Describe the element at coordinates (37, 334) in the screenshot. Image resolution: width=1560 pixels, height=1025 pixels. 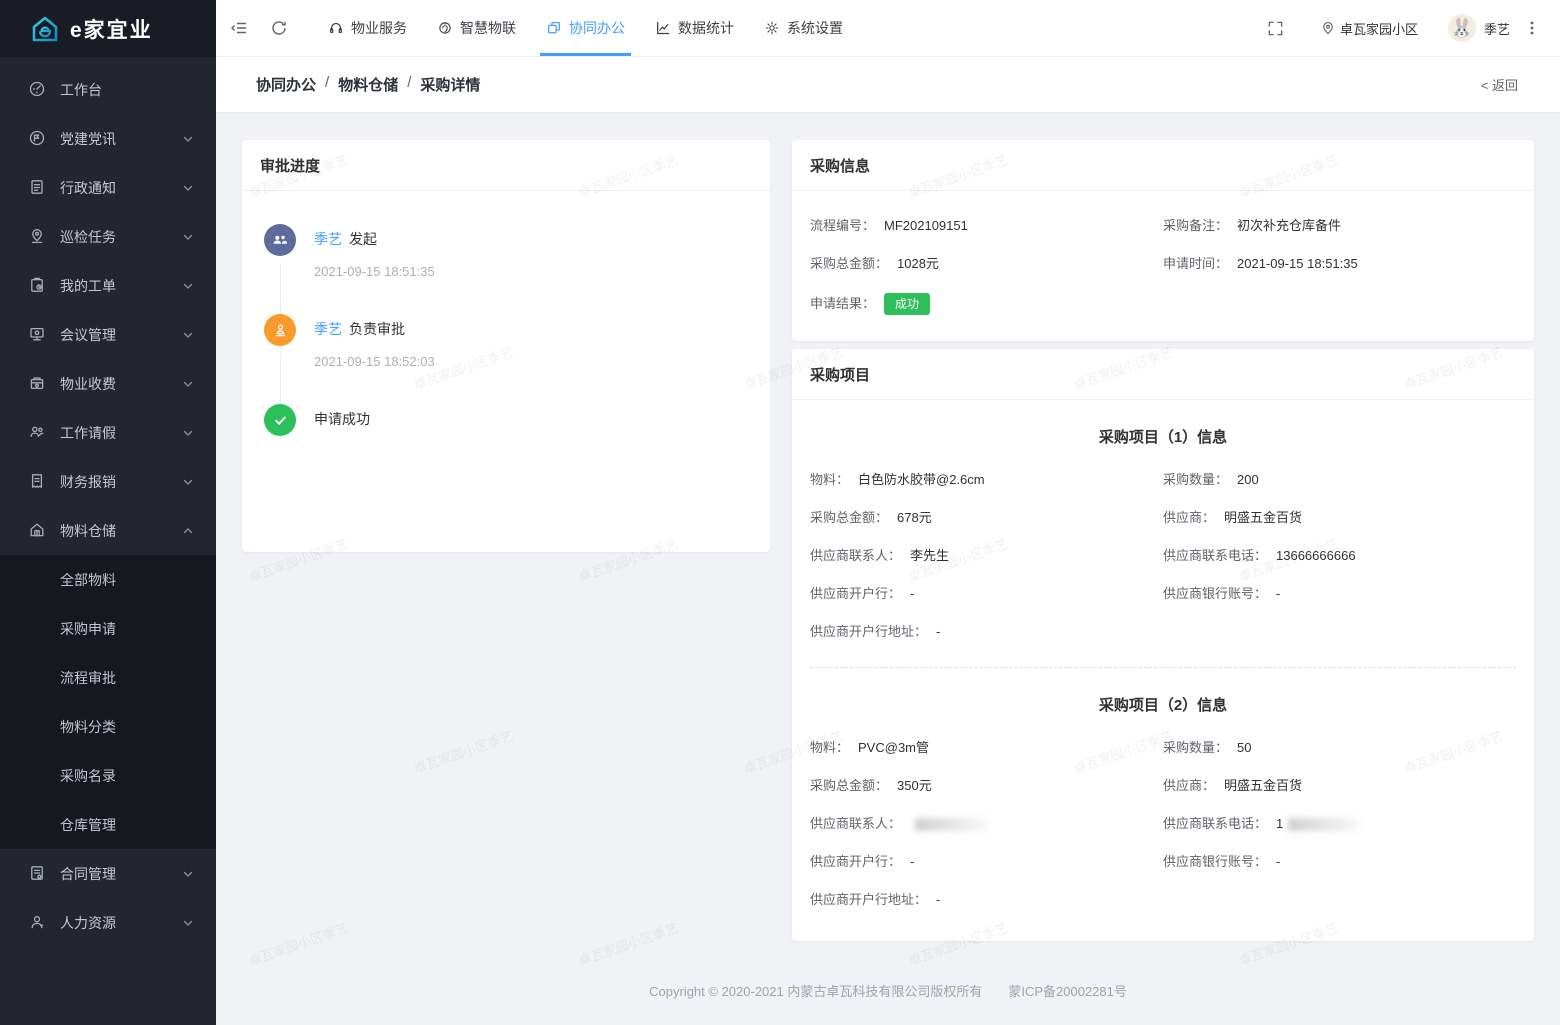
I see `monitor-icon` at that location.